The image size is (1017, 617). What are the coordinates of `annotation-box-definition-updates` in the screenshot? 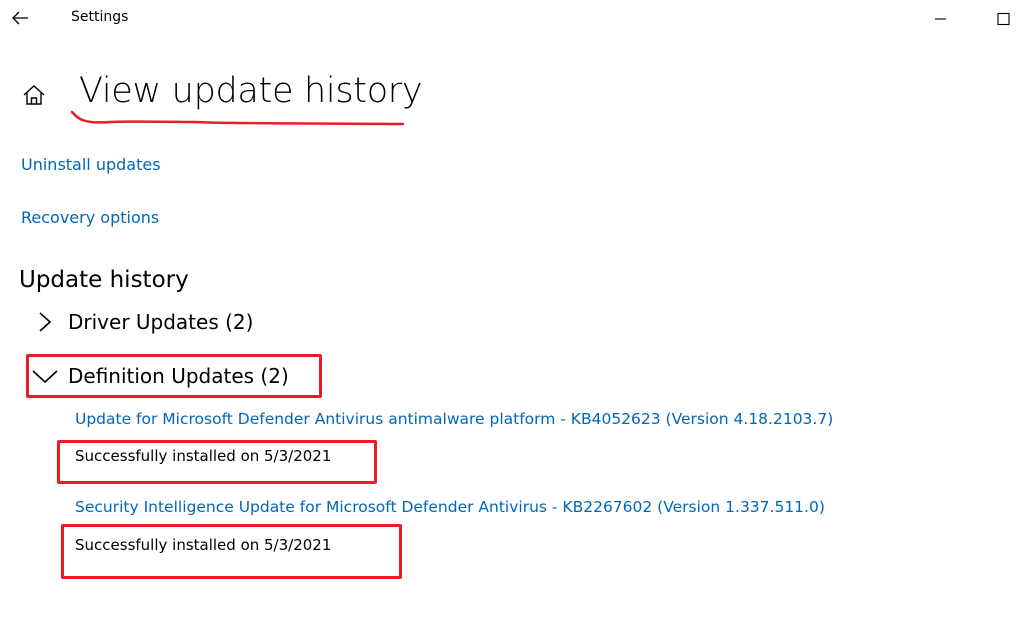 It's located at (174, 376).